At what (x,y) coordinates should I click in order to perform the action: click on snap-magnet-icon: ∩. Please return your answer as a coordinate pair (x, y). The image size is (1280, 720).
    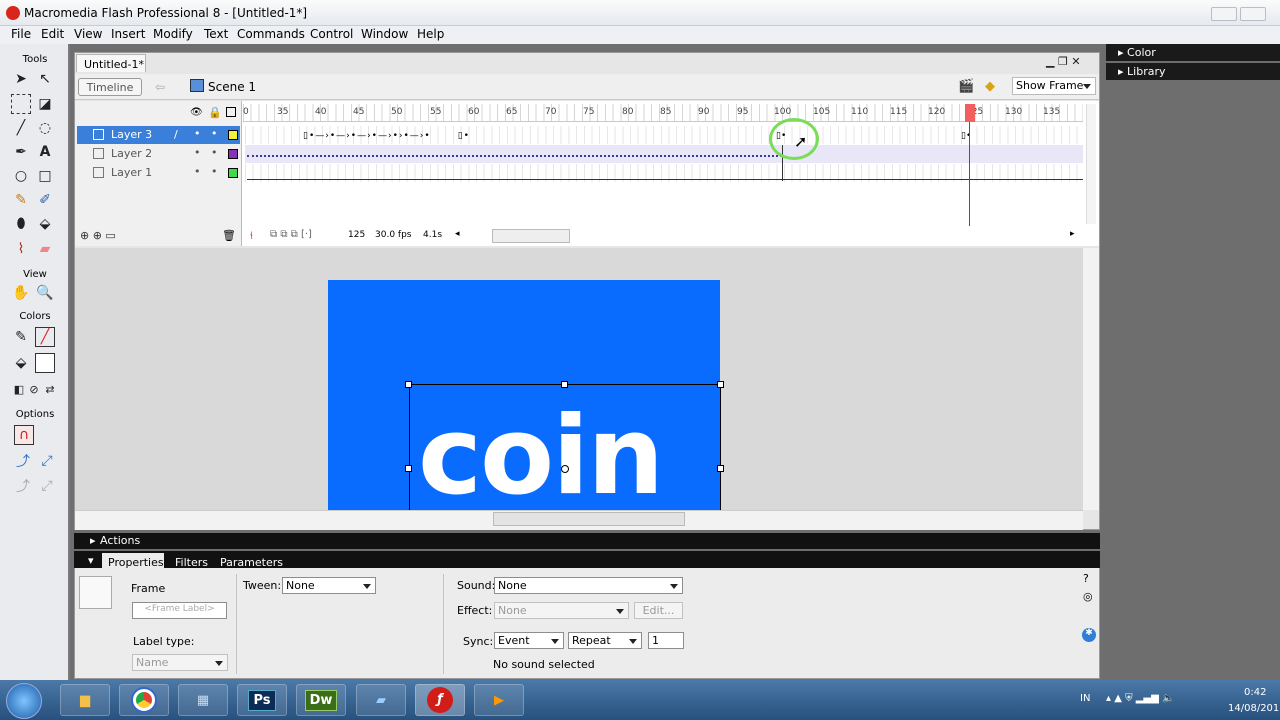
    Looking at the image, I should click on (24, 435).